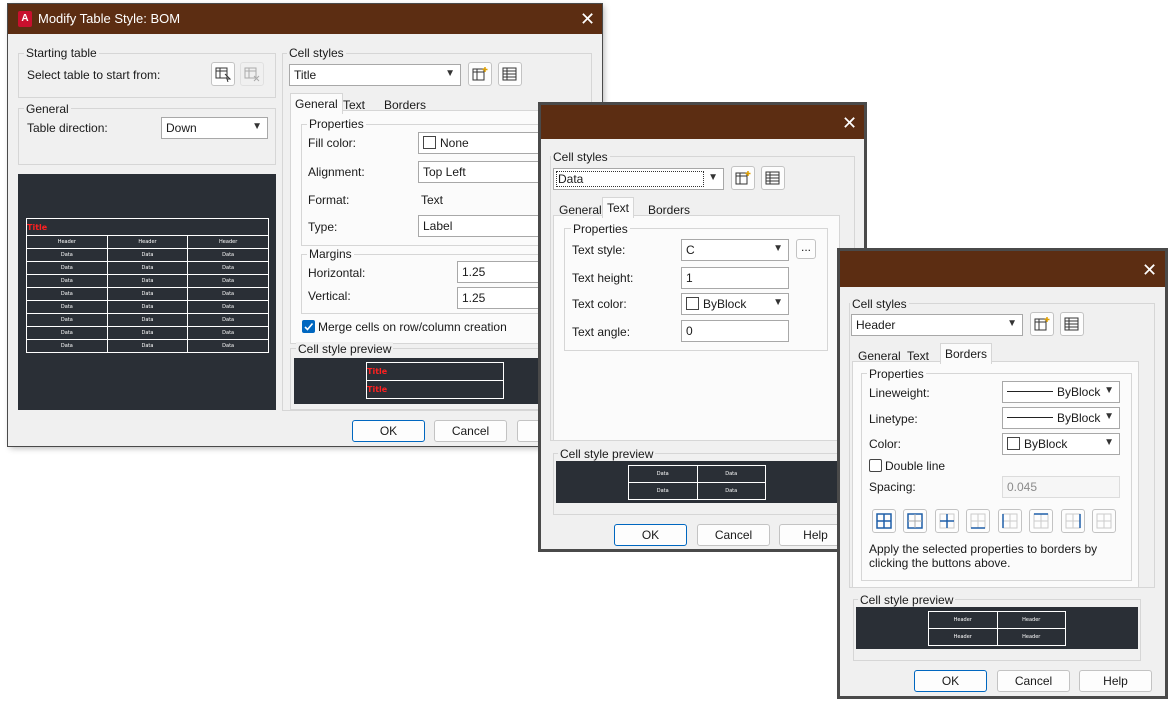 Image resolution: width=1176 pixels, height=704 pixels. What do you see at coordinates (879, 356) in the screenshot?
I see `borders-tab-general: General` at bounding box center [879, 356].